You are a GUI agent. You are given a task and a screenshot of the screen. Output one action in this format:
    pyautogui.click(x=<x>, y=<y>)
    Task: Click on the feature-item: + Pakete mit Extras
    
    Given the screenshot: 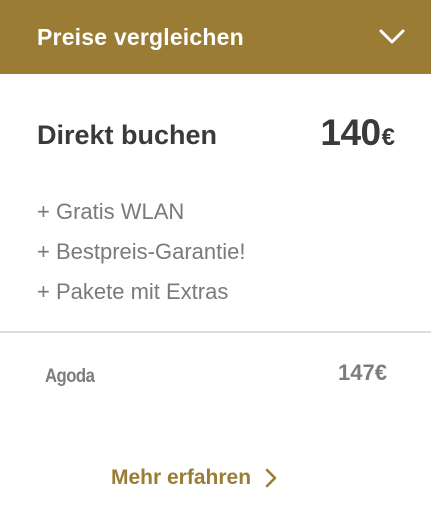 What is the action you would take?
    pyautogui.click(x=133, y=291)
    